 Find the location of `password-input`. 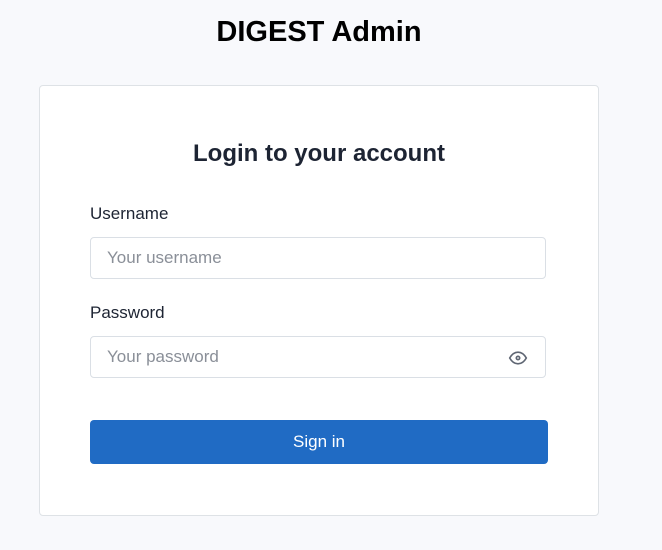

password-input is located at coordinates (297, 357).